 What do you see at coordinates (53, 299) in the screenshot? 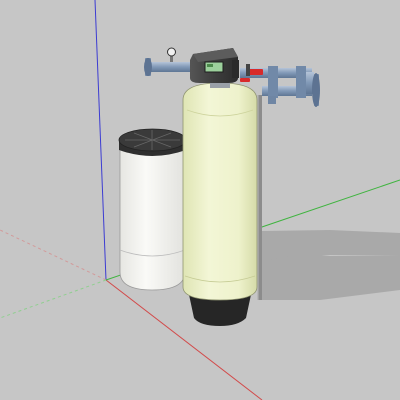
I see `green-axis-dashed` at bounding box center [53, 299].